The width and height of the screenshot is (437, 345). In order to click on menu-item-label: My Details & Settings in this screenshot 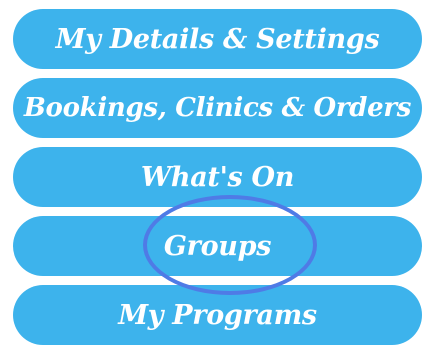, I will do `click(217, 39)`.